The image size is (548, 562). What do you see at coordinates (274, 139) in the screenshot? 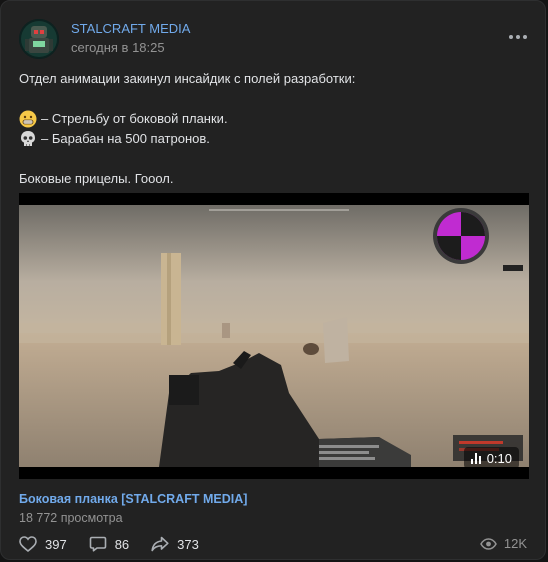
I see `post-text-line: – Барабан на 500 патронов.` at bounding box center [274, 139].